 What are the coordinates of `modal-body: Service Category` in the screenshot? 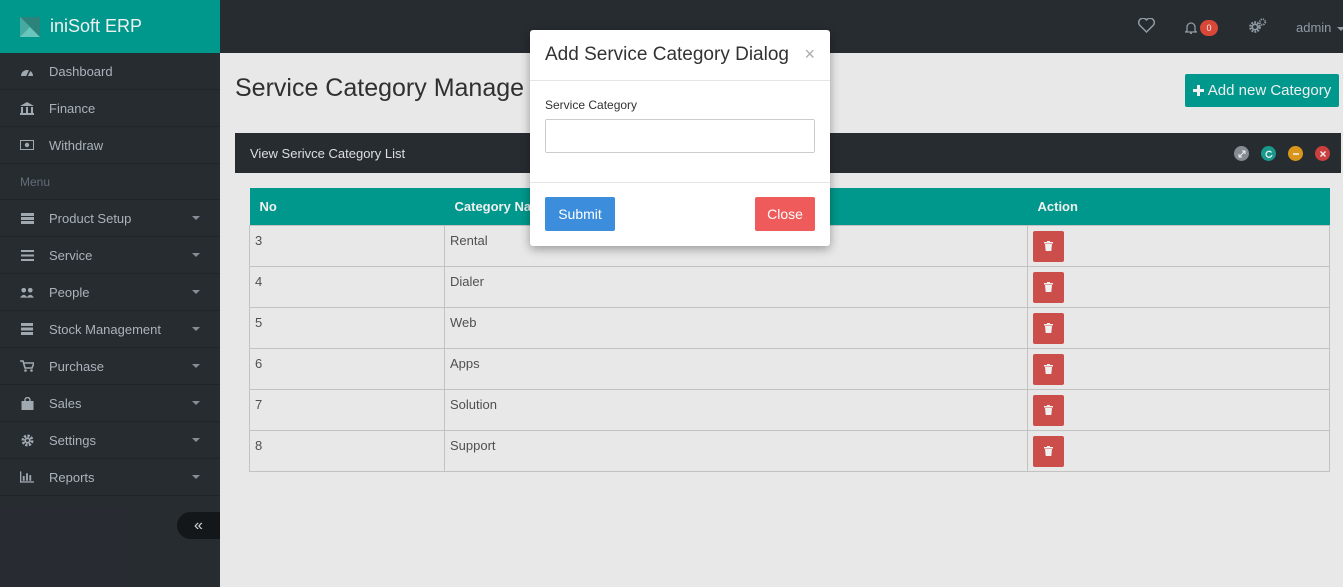 It's located at (680, 132).